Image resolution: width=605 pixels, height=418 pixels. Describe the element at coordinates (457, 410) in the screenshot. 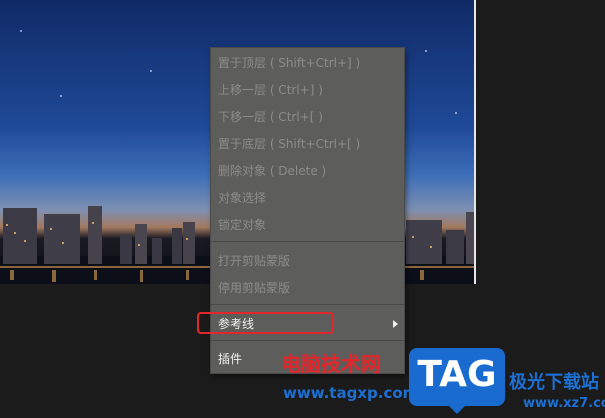

I see `watermark-badge-tail` at that location.